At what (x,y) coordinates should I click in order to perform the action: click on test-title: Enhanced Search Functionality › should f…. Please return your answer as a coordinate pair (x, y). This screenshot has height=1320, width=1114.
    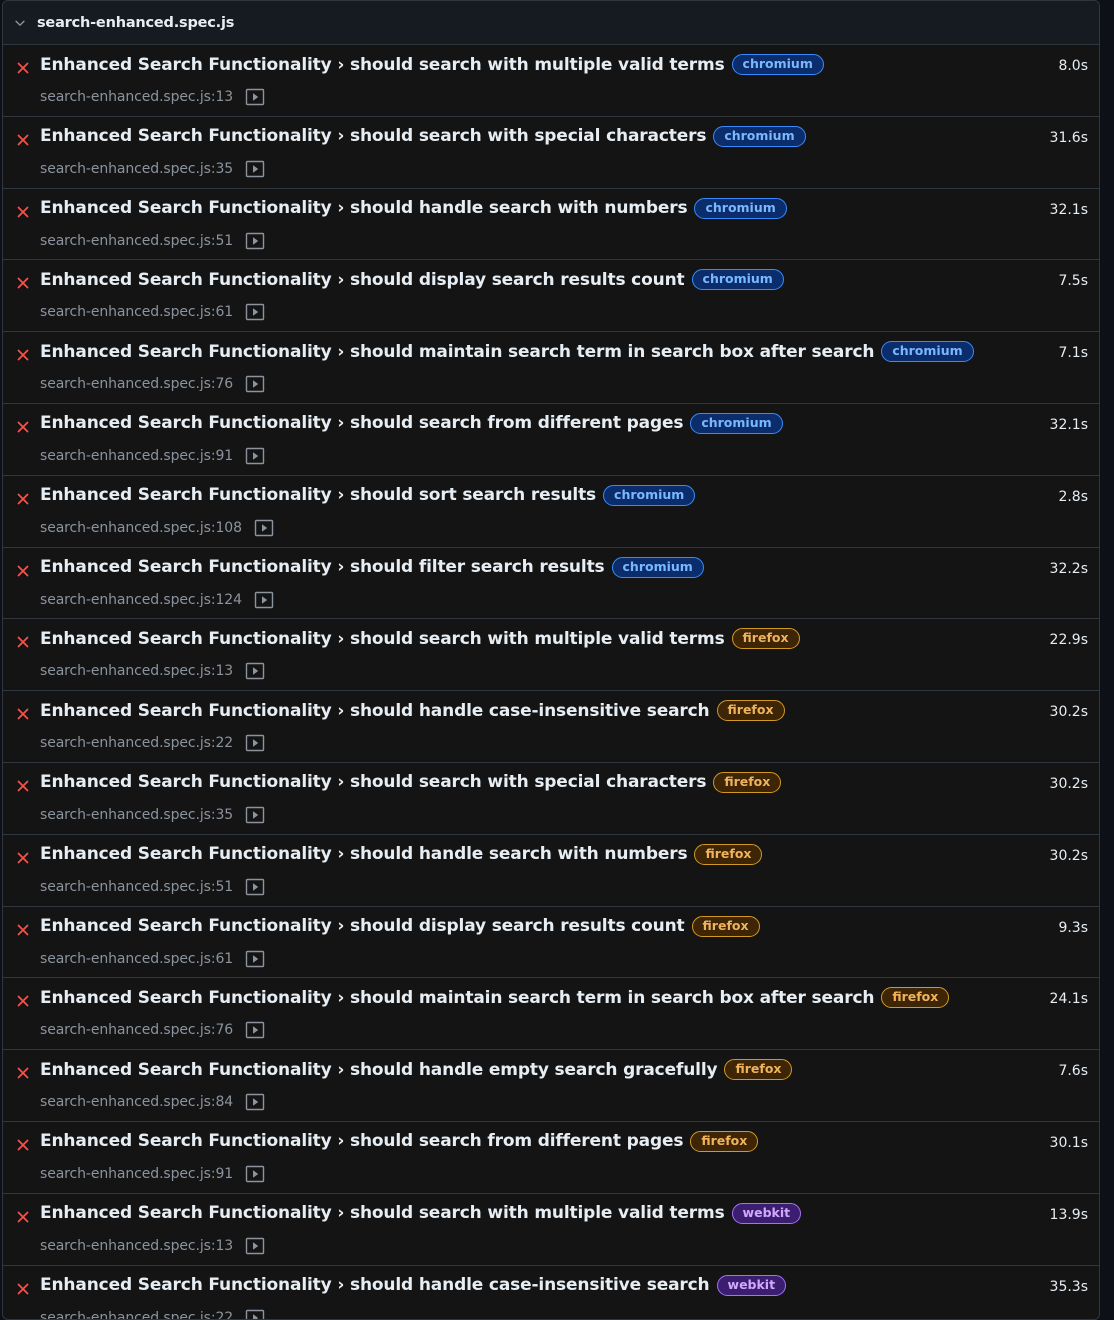
    Looking at the image, I should click on (322, 567).